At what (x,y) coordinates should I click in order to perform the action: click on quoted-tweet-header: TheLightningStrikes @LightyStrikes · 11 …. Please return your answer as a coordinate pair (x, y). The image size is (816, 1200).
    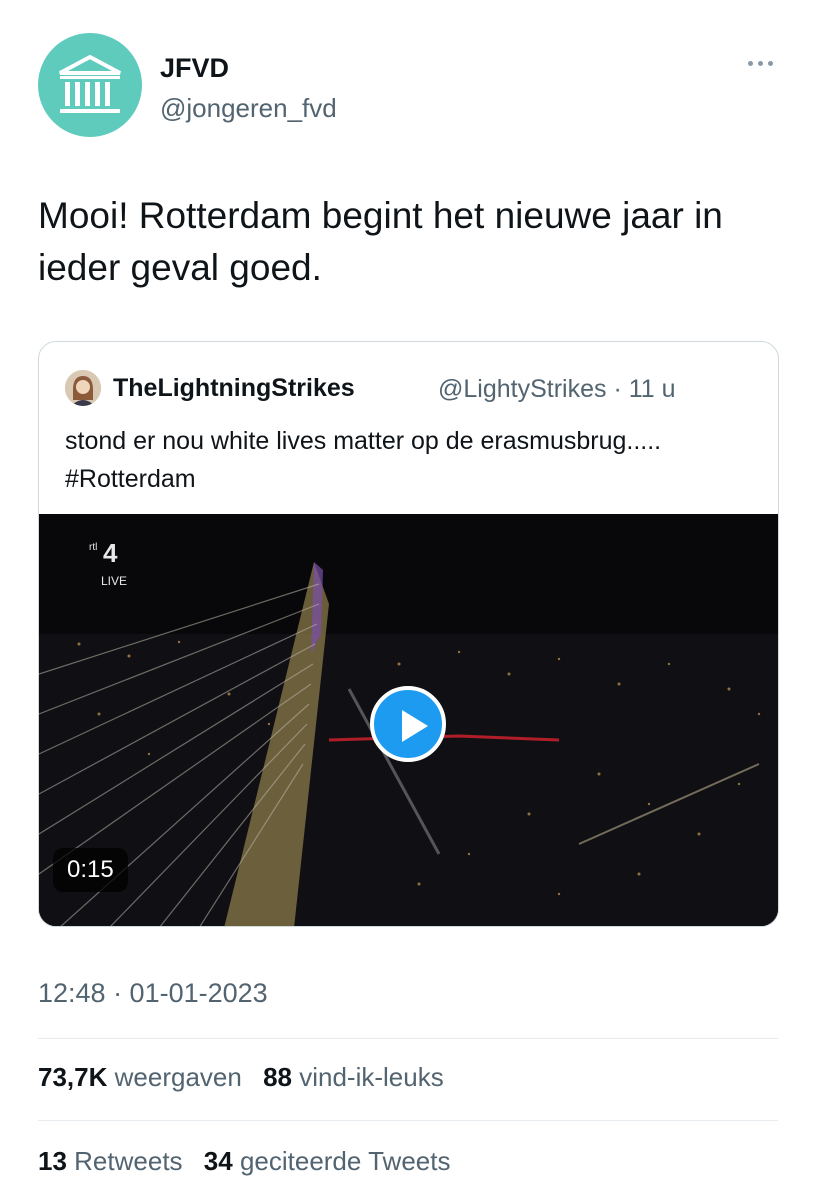
    Looking at the image, I should click on (415, 389).